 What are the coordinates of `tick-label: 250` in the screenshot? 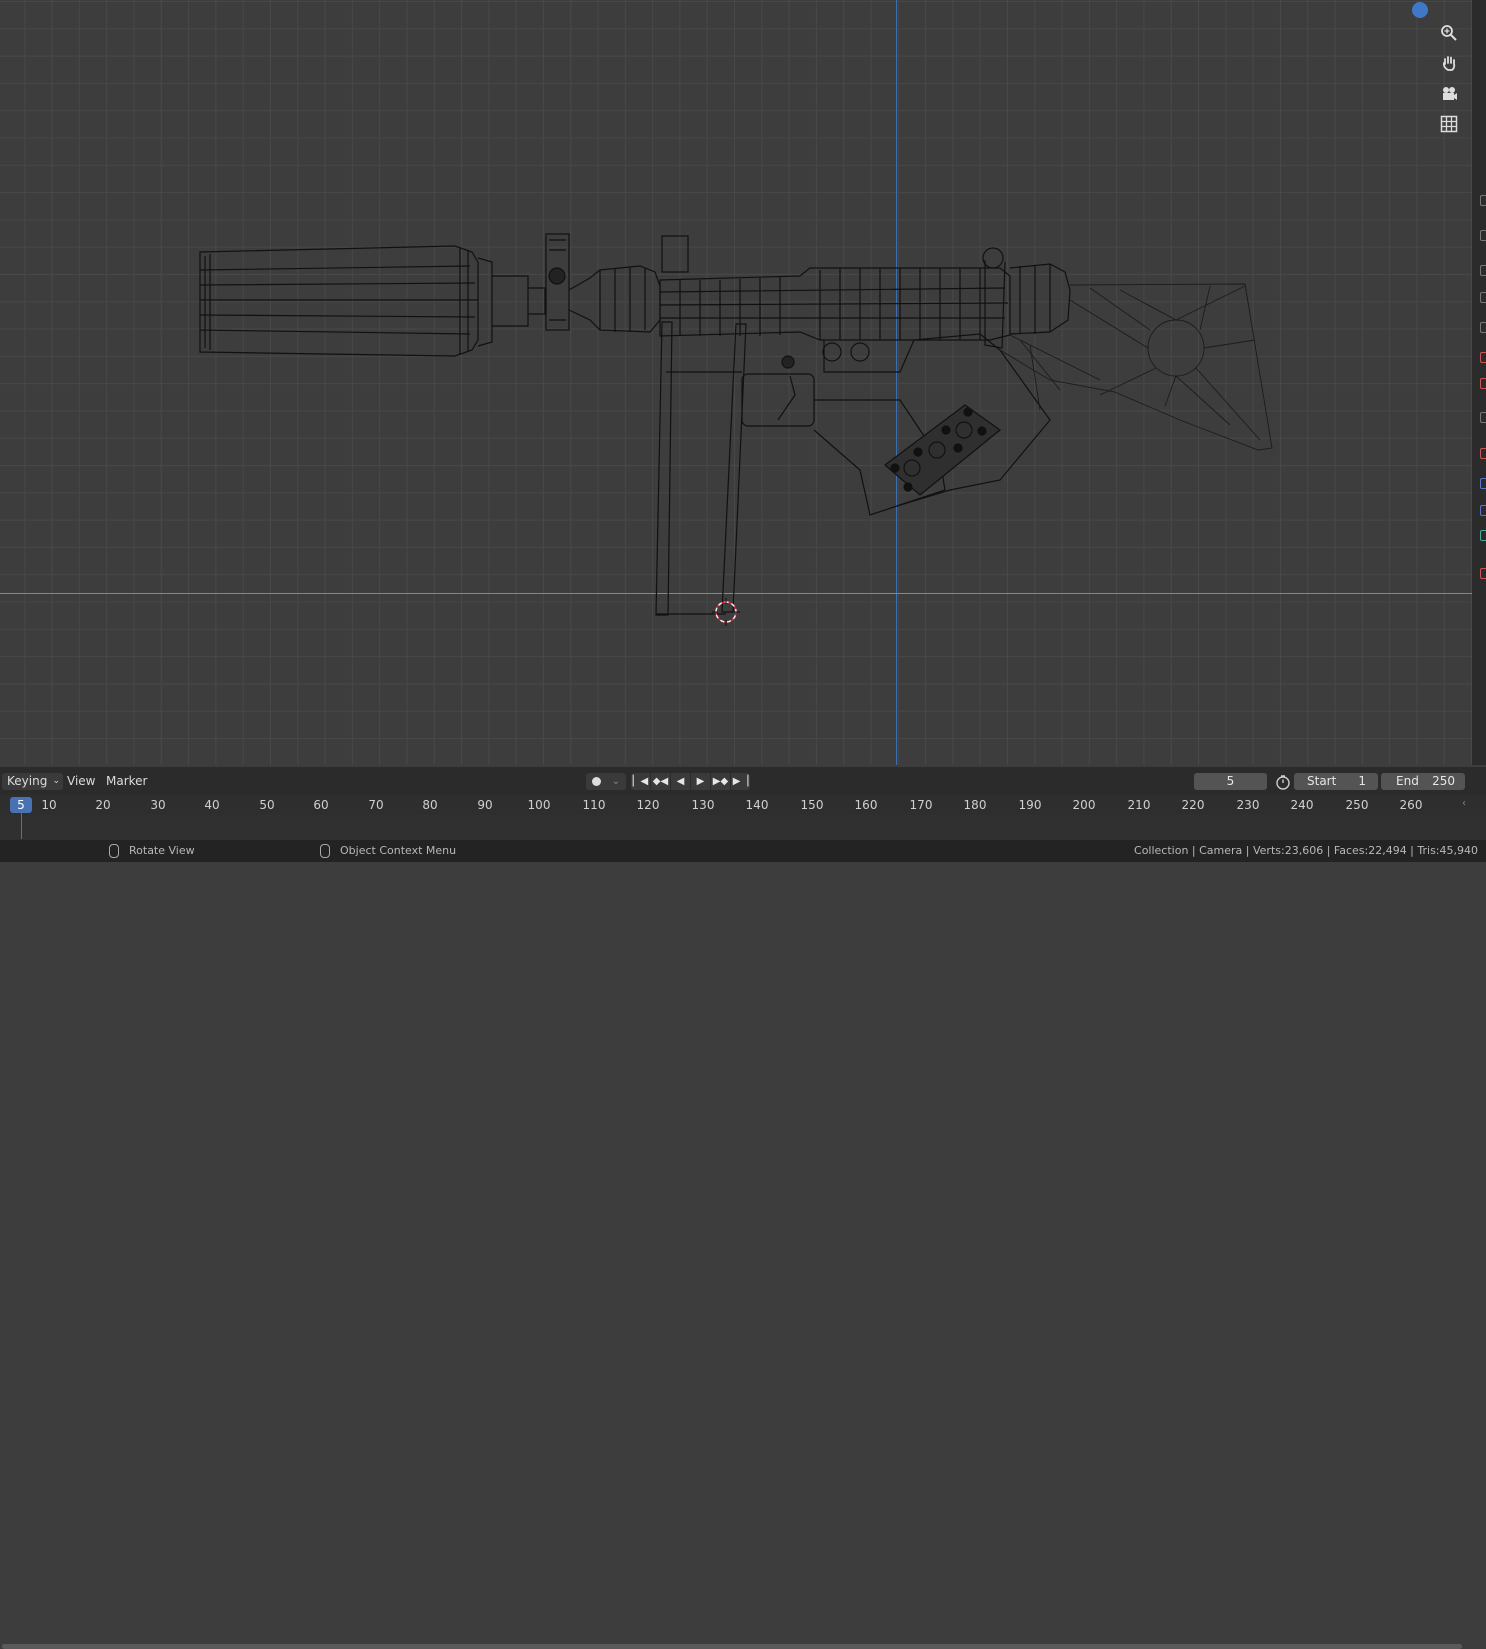 It's located at (1357, 805).